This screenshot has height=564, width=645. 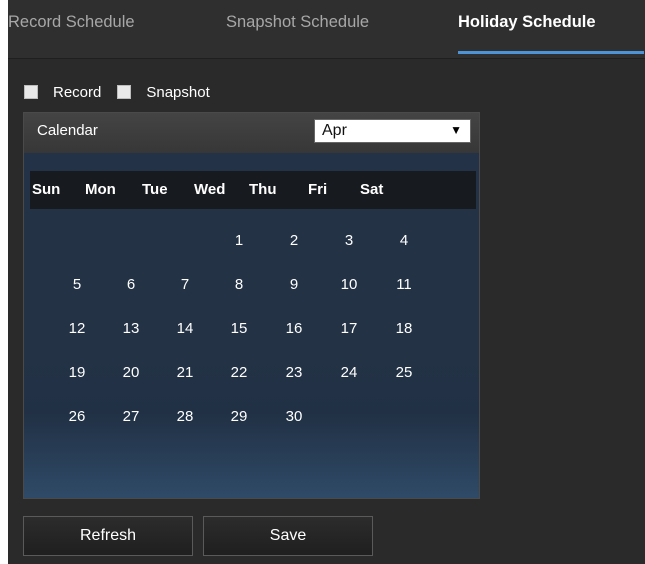 What do you see at coordinates (108, 536) in the screenshot?
I see `refresh-button: Refresh` at bounding box center [108, 536].